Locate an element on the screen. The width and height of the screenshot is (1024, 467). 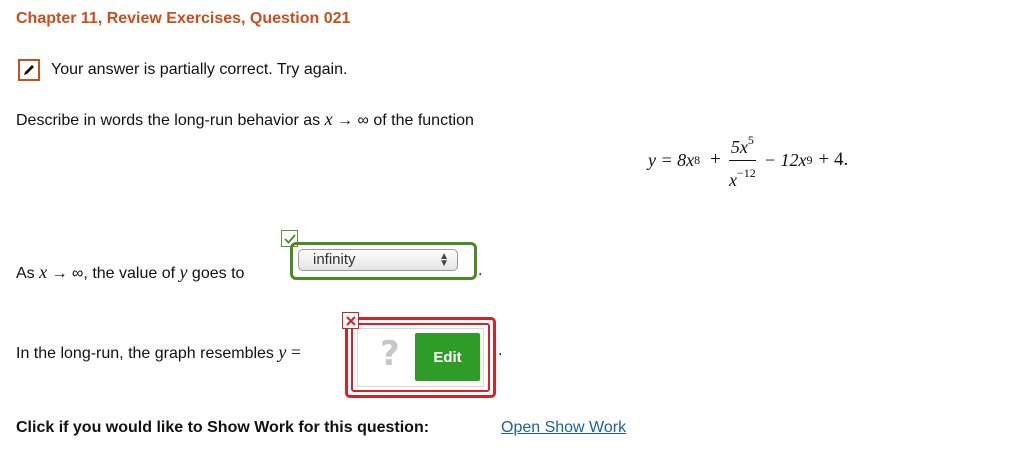
formula-exp1: 8 is located at coordinates (697, 159).